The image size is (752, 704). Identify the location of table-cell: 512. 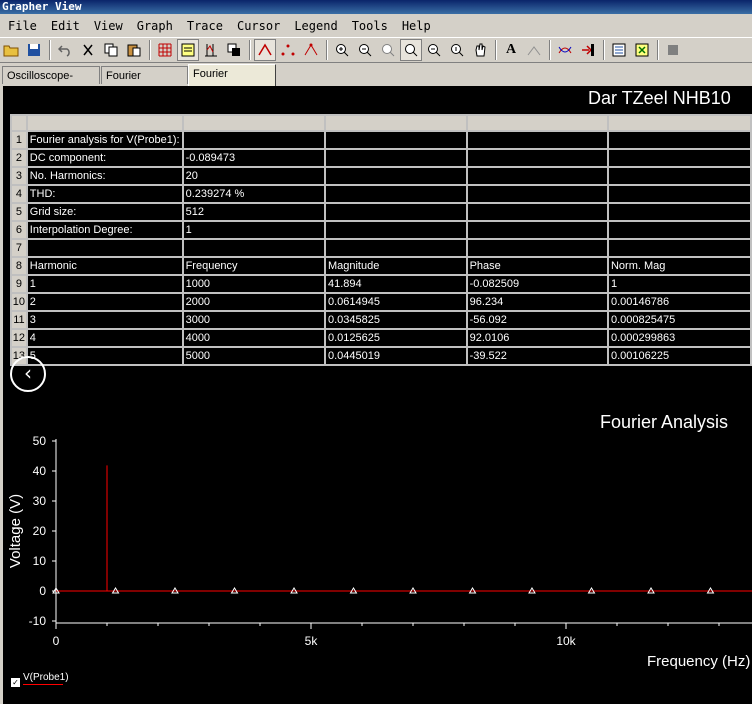
(253, 212).